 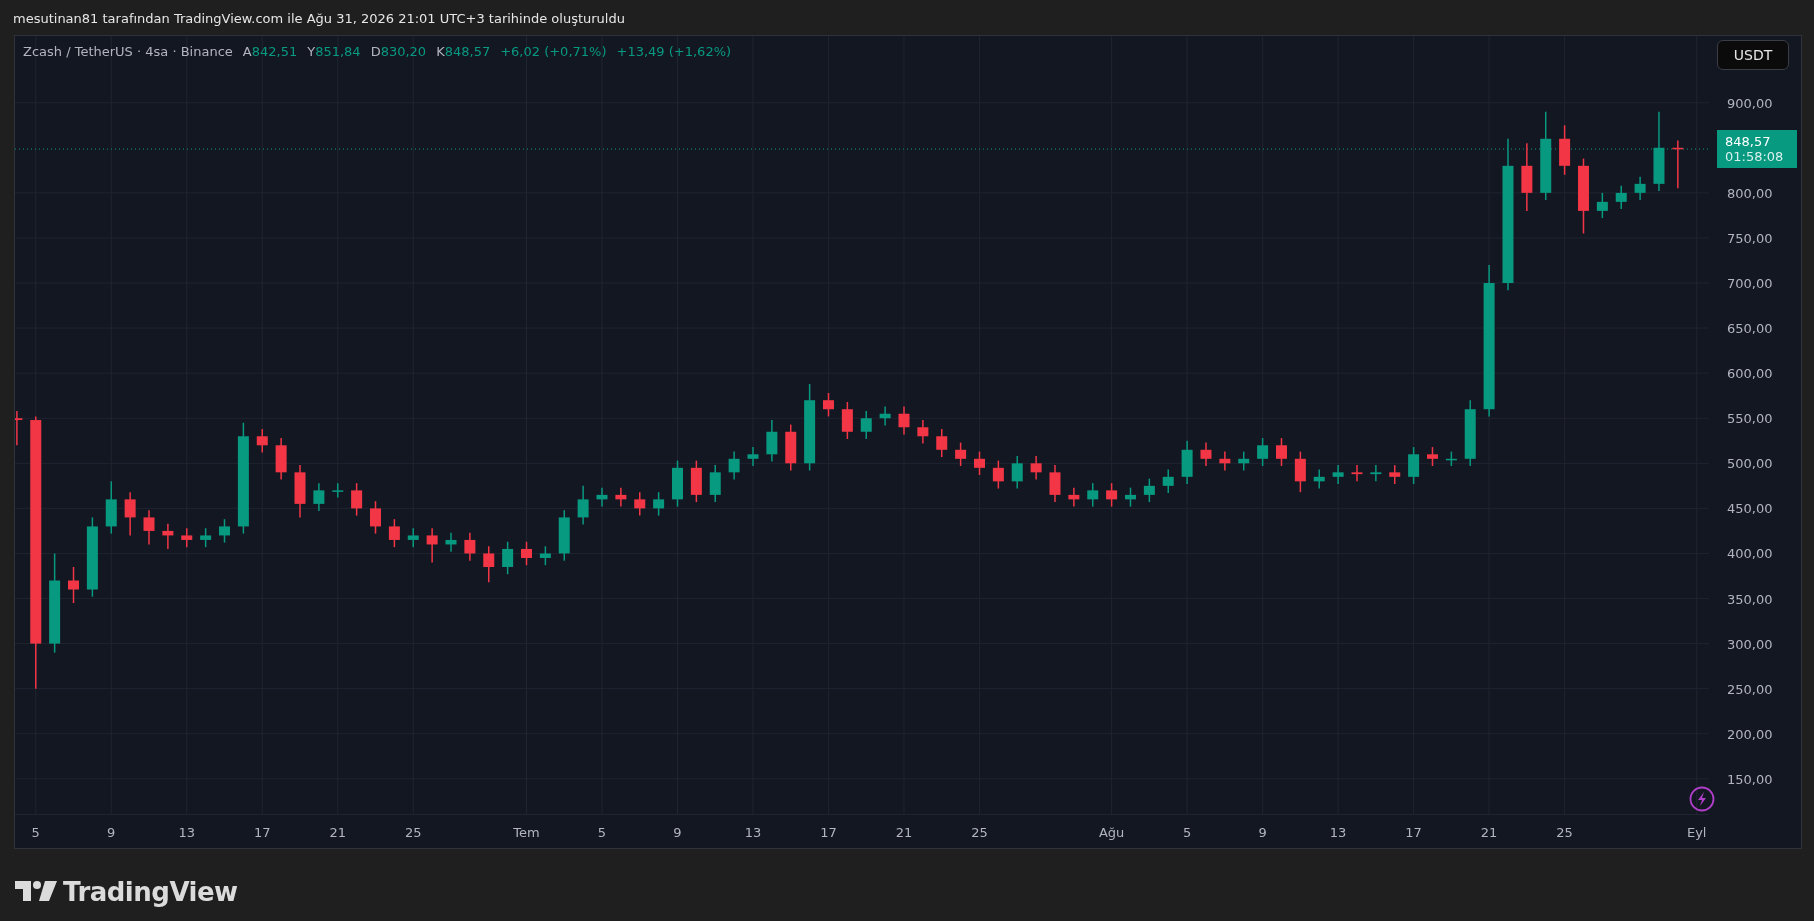 What do you see at coordinates (1750, 599) in the screenshot?
I see `price-axis-label: 350,00` at bounding box center [1750, 599].